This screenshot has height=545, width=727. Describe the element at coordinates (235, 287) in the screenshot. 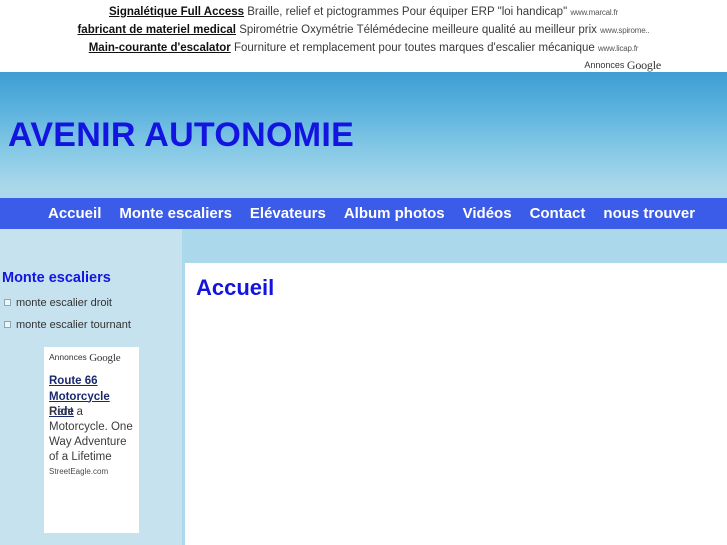

I see `page-title: Accueil` at that location.